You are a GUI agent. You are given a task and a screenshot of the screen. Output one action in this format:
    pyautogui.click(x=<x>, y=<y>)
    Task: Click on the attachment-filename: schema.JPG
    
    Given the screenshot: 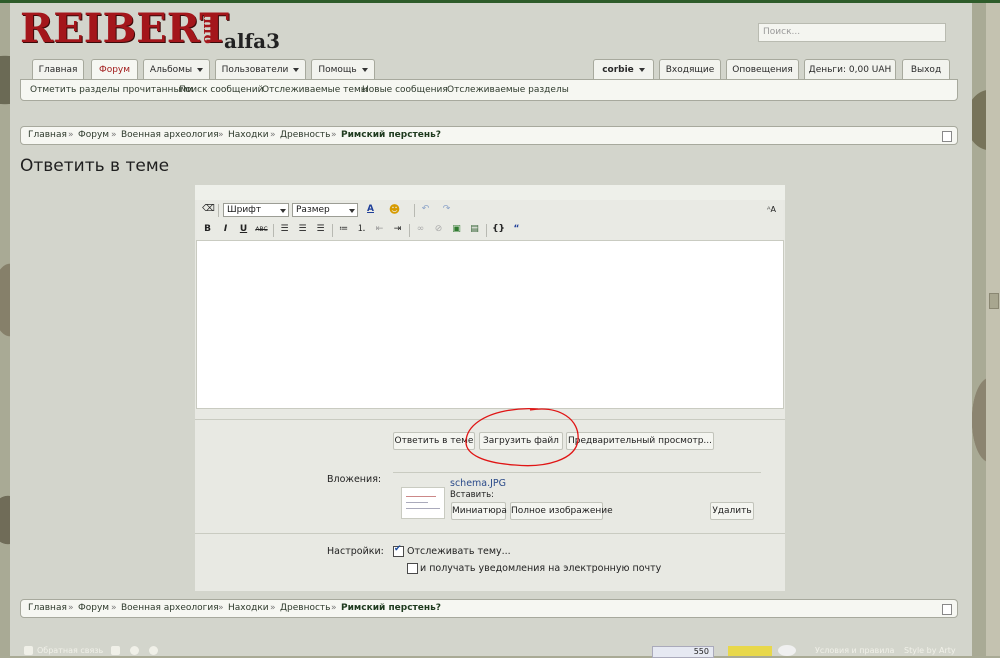 What is the action you would take?
    pyautogui.click(x=478, y=483)
    